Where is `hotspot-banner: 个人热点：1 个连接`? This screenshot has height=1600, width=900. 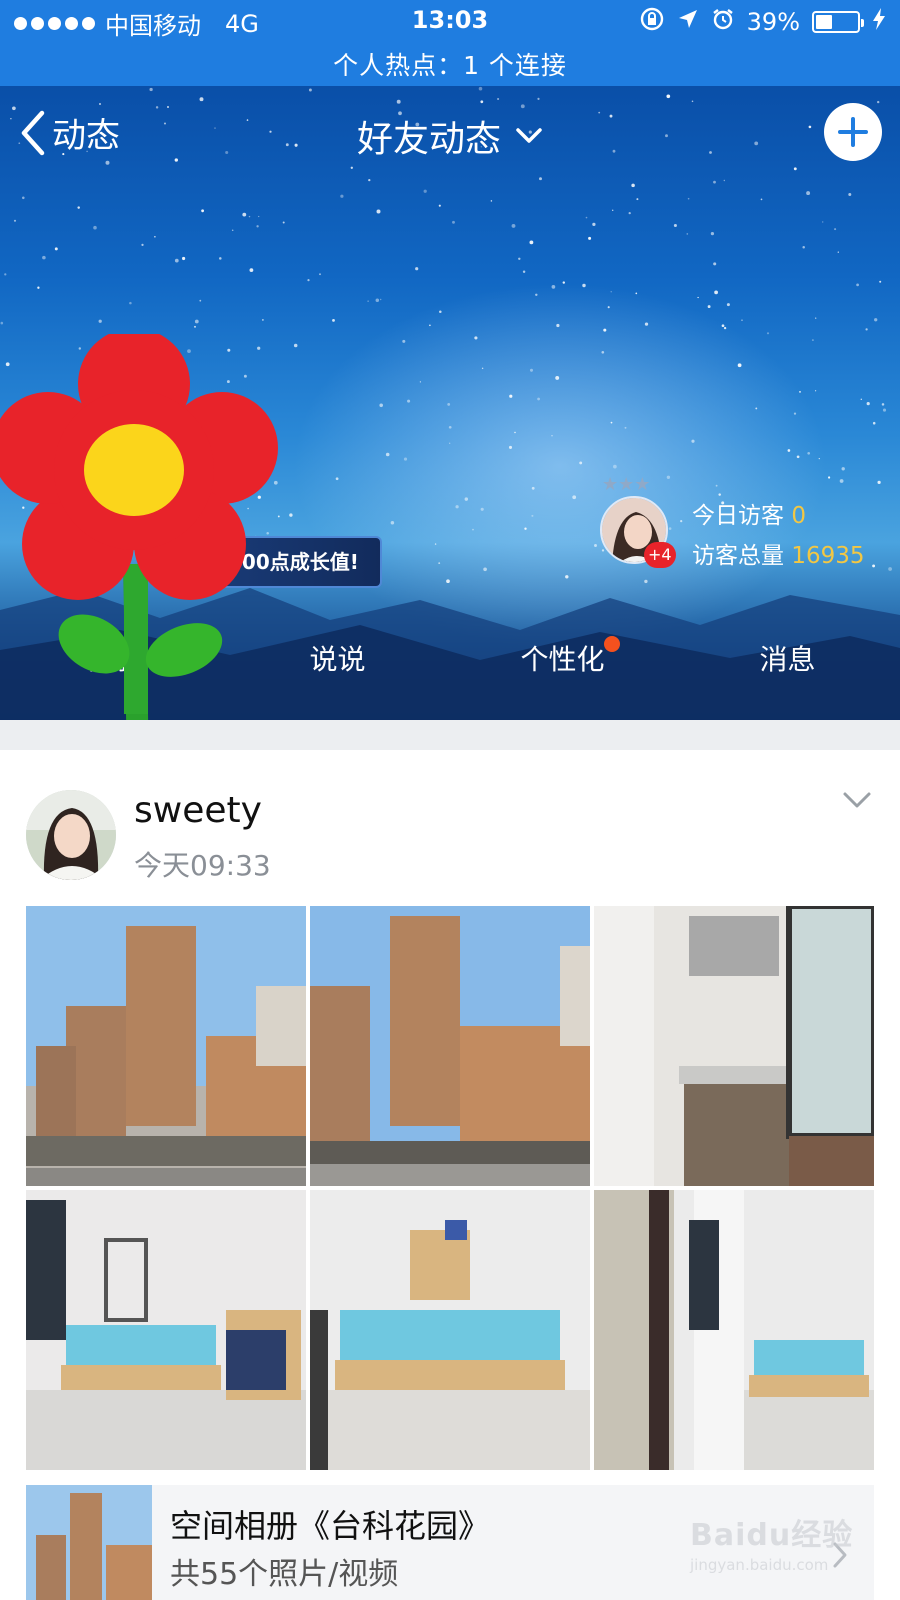
hotspot-banner: 个人热点：1 个连接 is located at coordinates (450, 64).